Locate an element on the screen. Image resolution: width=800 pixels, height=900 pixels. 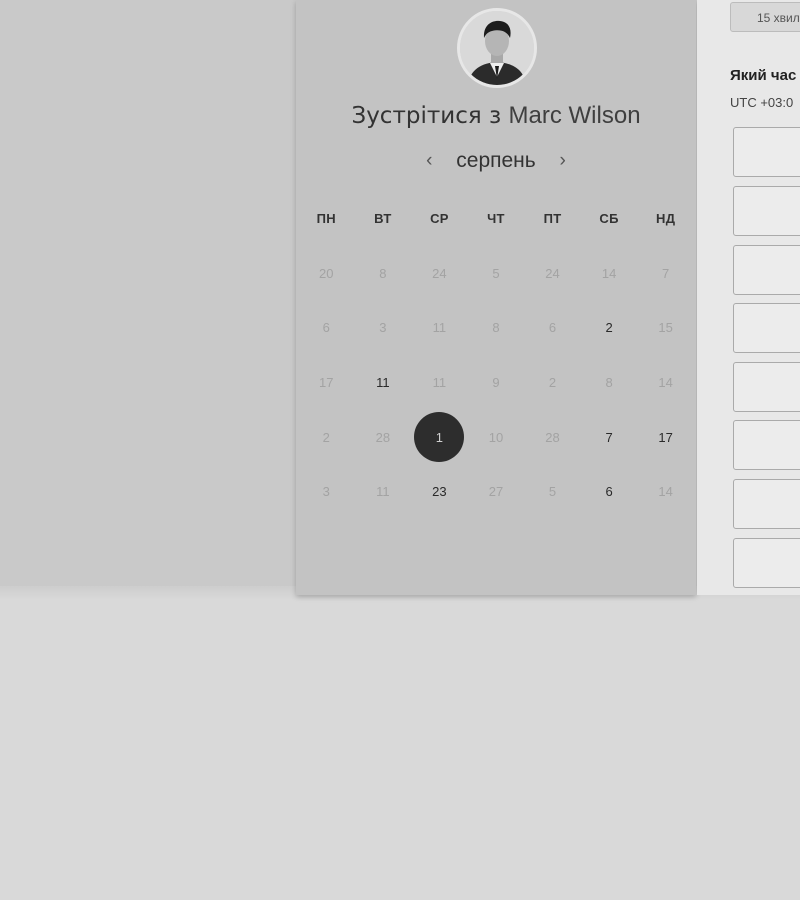
calendar-day-unavailable: 3 is located at coordinates (326, 491).